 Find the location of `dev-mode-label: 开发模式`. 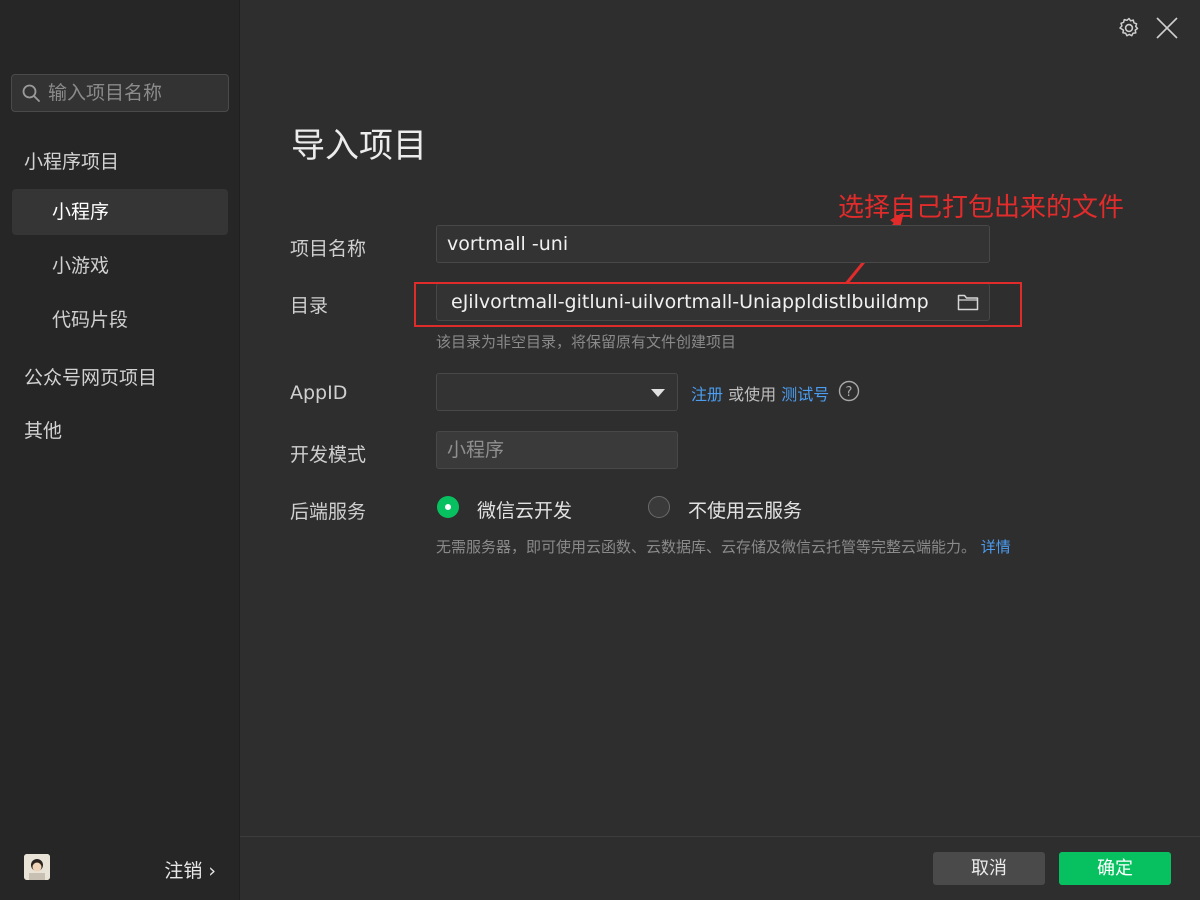

dev-mode-label: 开发模式 is located at coordinates (328, 455).